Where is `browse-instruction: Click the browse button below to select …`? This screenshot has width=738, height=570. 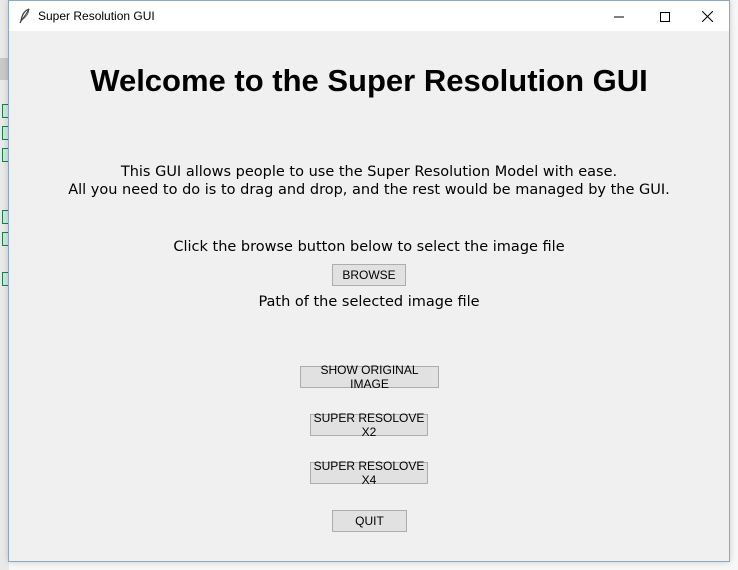
browse-instruction: Click the browse button below to select … is located at coordinates (369, 247).